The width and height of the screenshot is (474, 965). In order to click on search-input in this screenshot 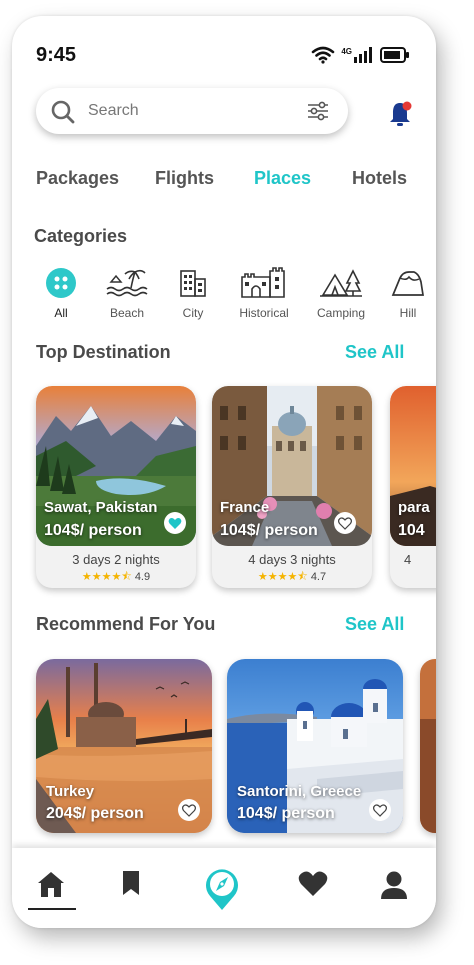, I will do `click(188, 111)`.